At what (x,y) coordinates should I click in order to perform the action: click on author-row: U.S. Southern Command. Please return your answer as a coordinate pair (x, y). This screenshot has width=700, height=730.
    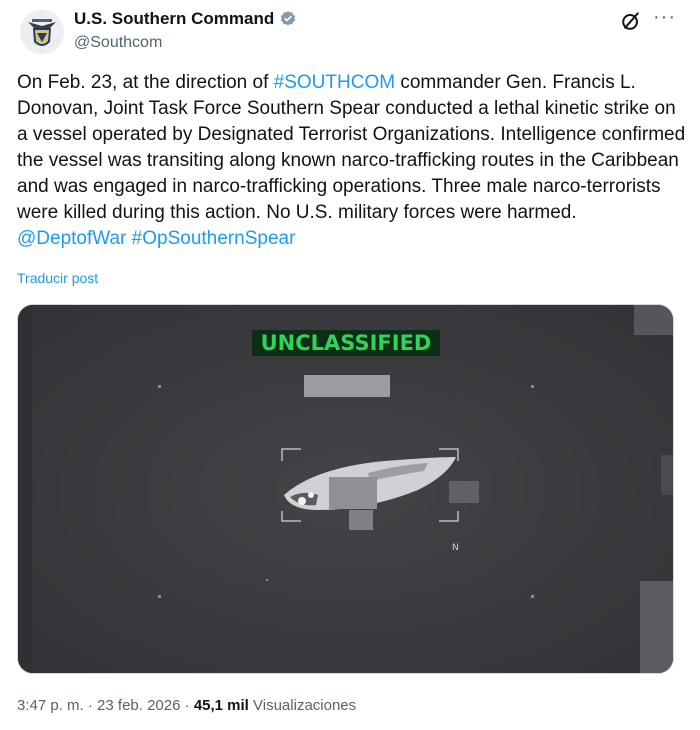
    Looking at the image, I should click on (185, 19).